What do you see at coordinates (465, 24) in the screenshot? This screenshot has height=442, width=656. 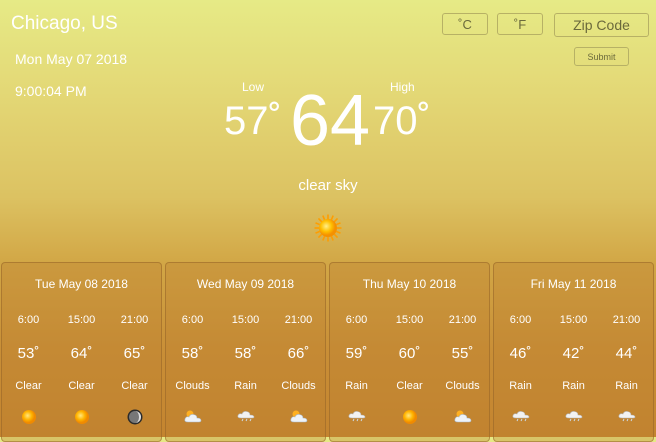 I see `celsius-button: ˚C` at bounding box center [465, 24].